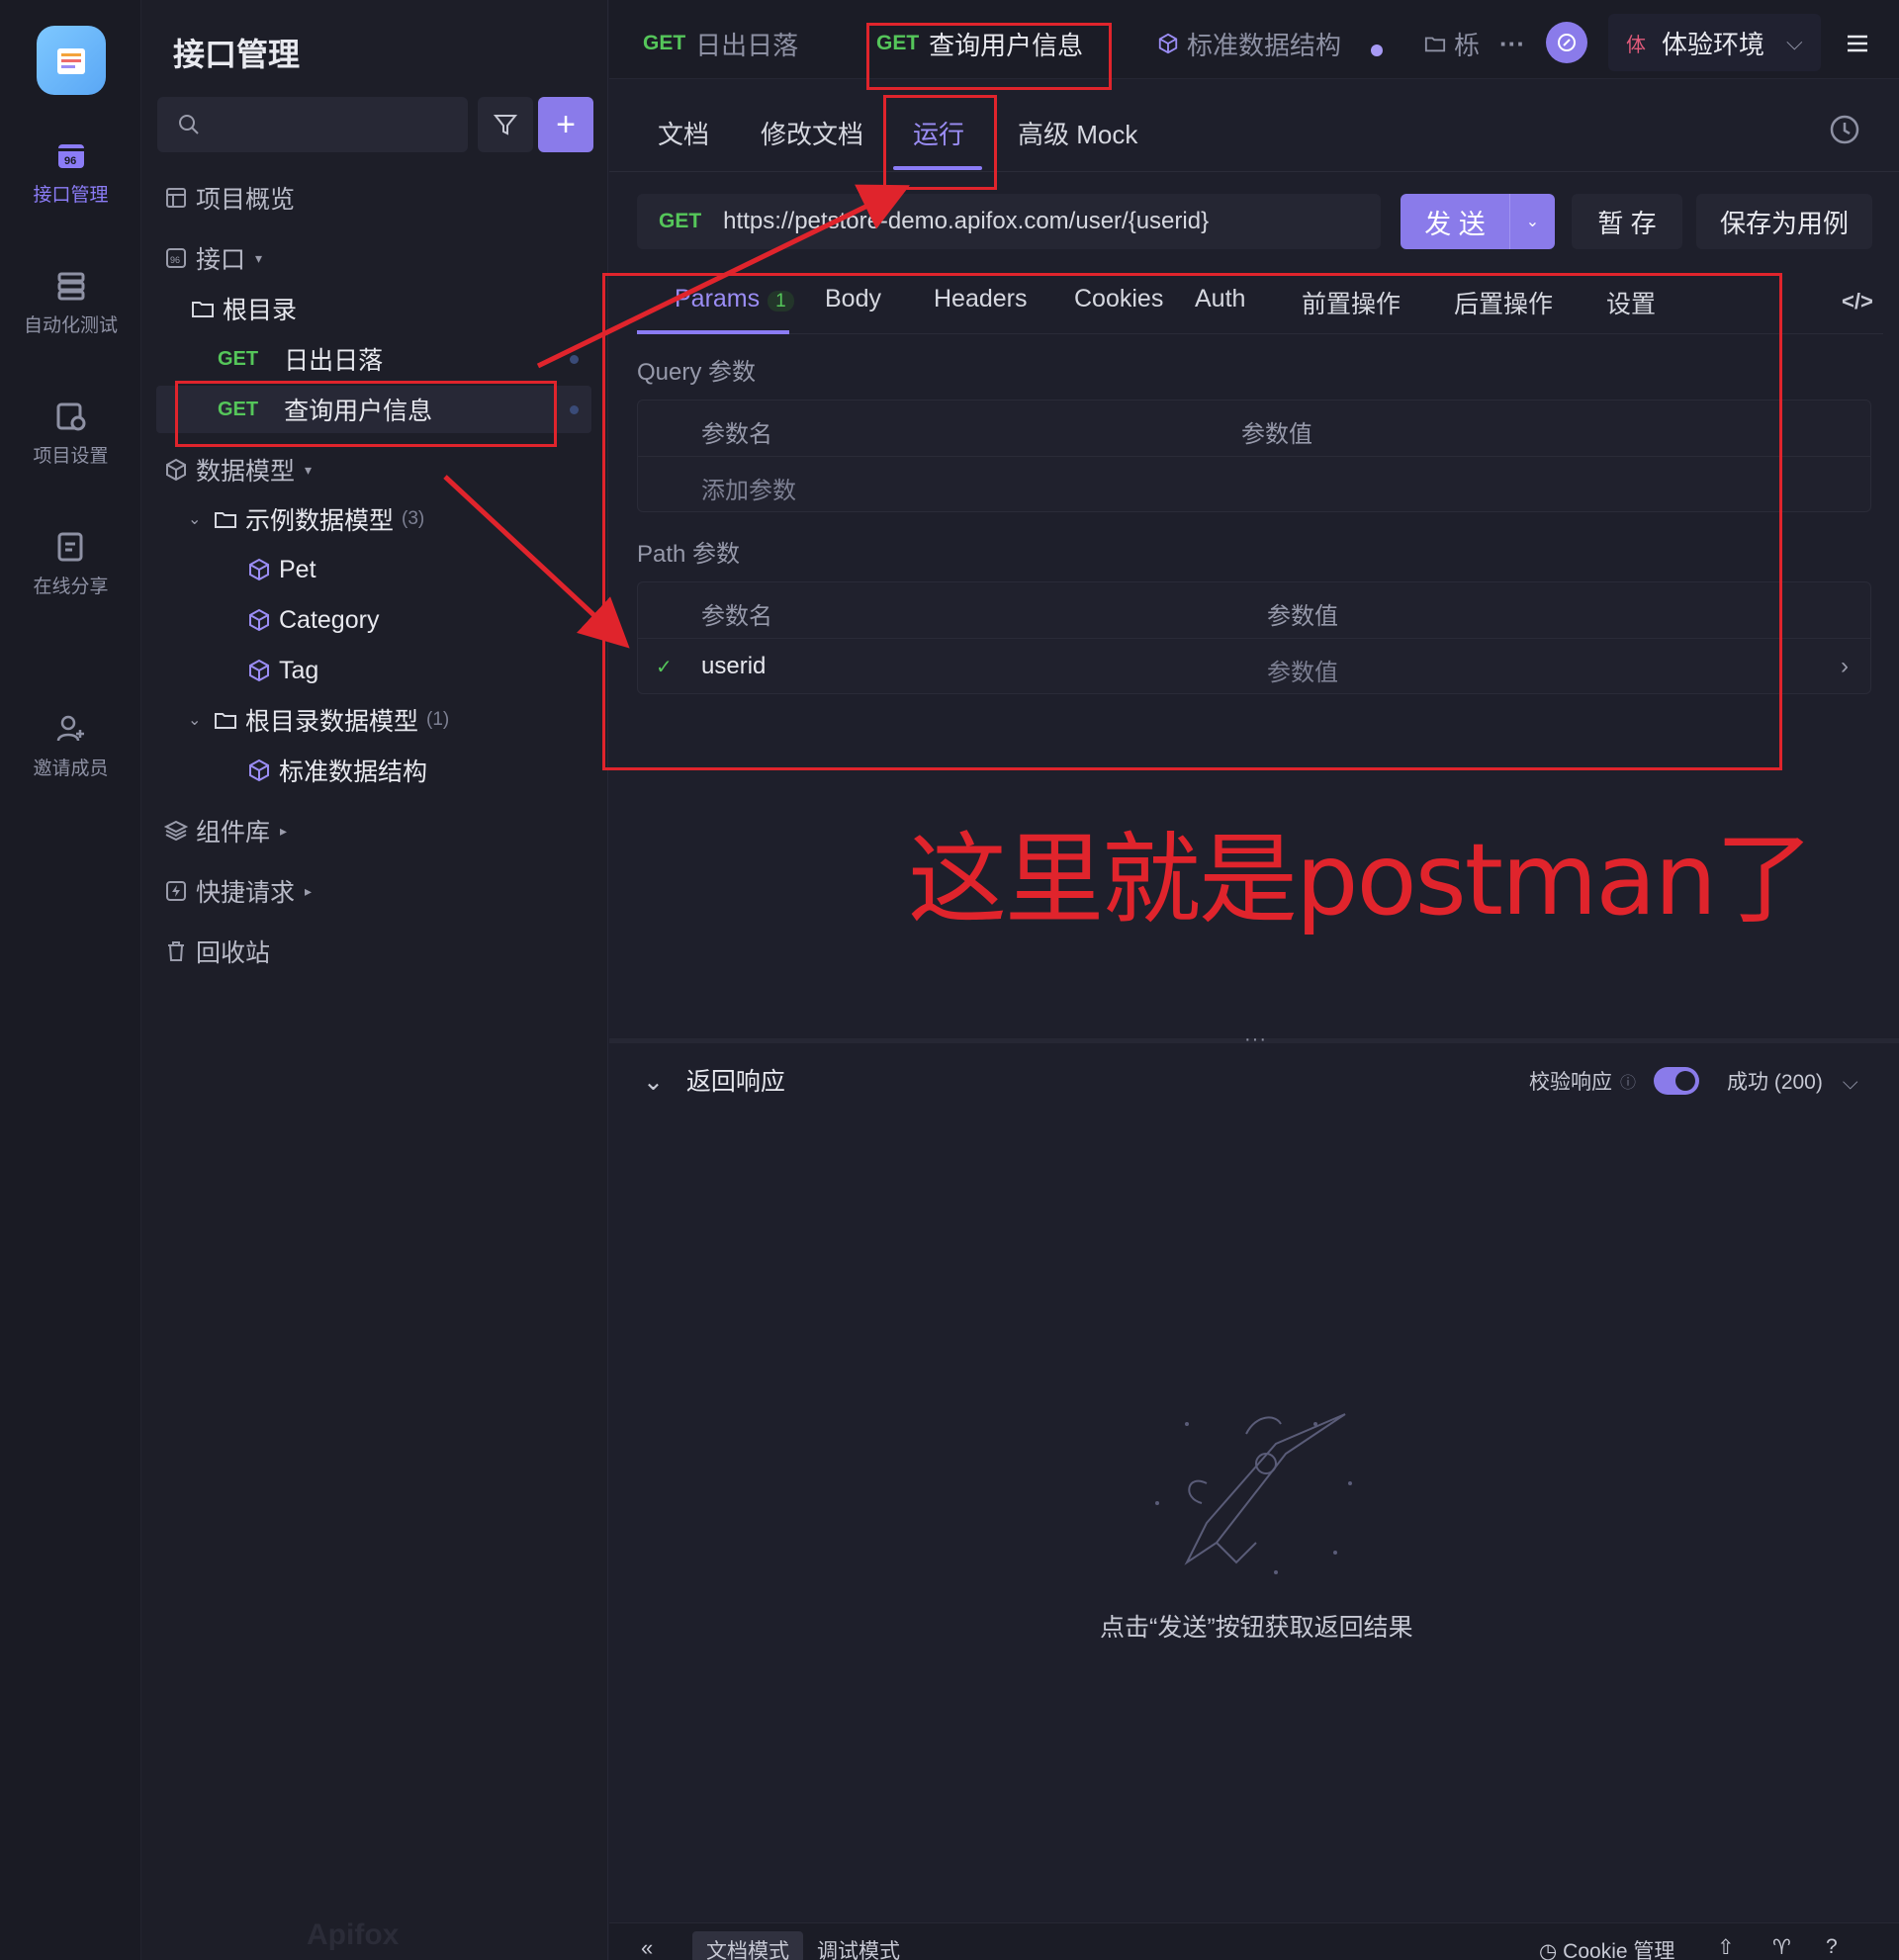  I want to click on cookie-button: ◷ Cookie 管理, so click(1606, 1948).